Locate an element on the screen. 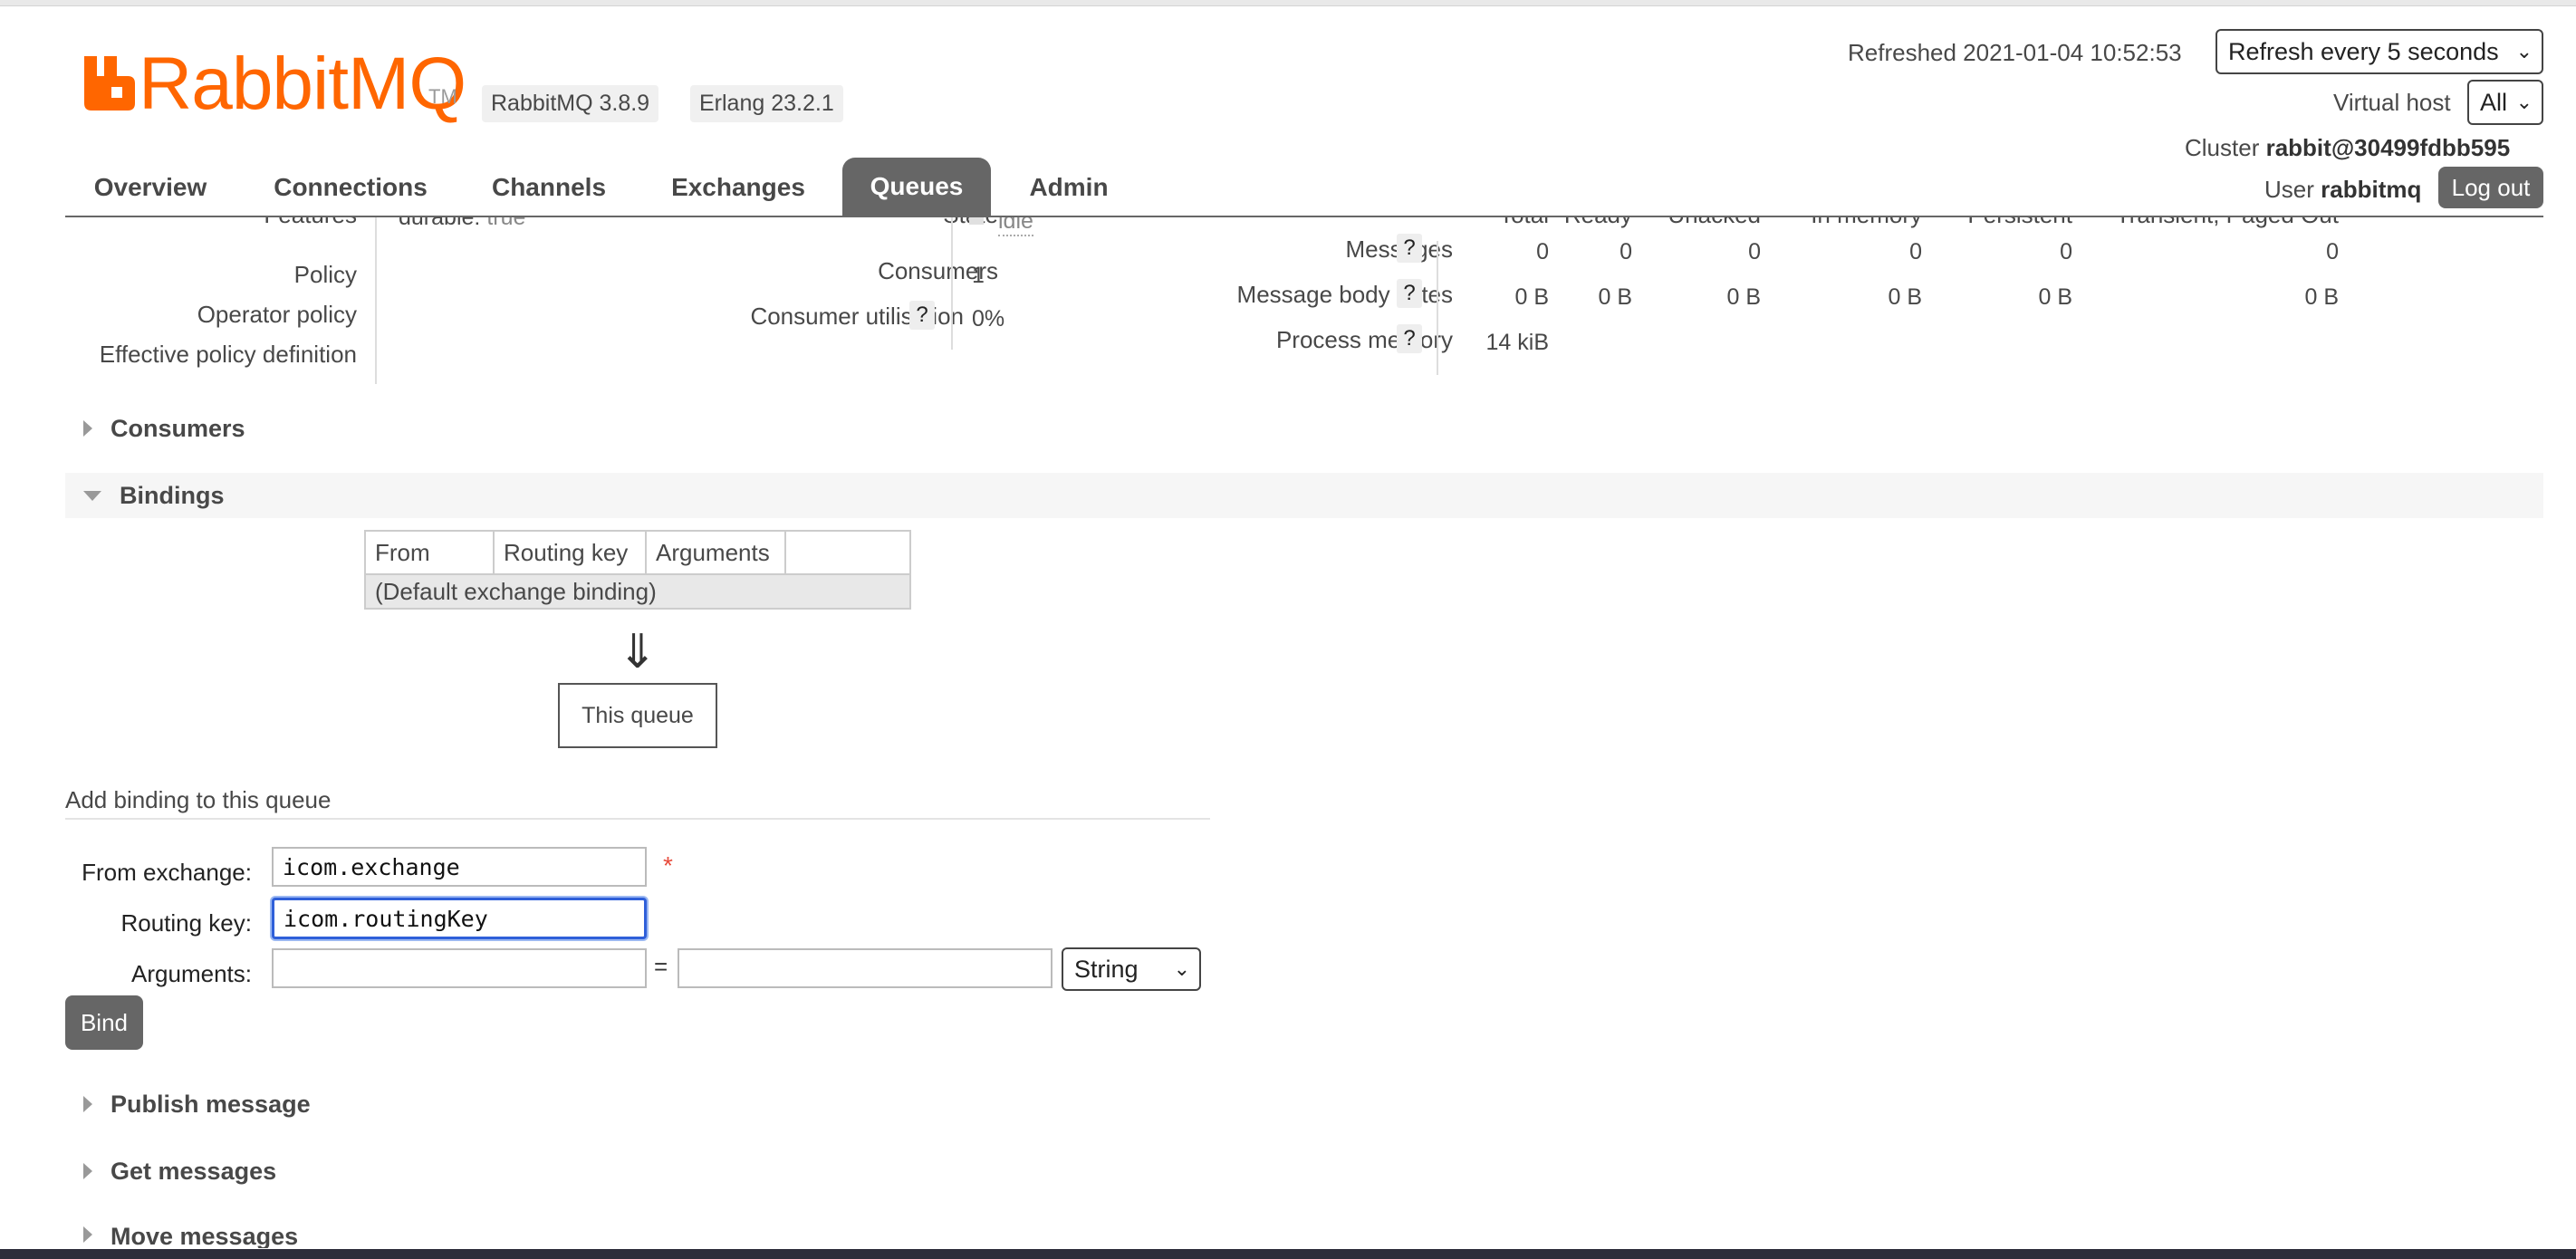 The image size is (2576, 1259). body-bytes-transient: 0 B is located at coordinates (2321, 297).